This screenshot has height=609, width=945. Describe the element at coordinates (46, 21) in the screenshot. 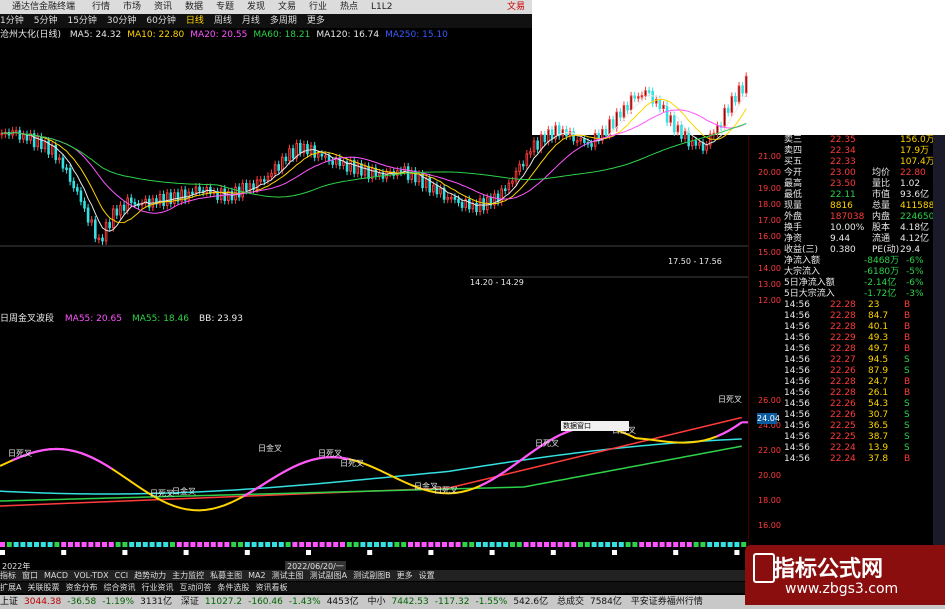

I see `period-1: 5分钟` at that location.